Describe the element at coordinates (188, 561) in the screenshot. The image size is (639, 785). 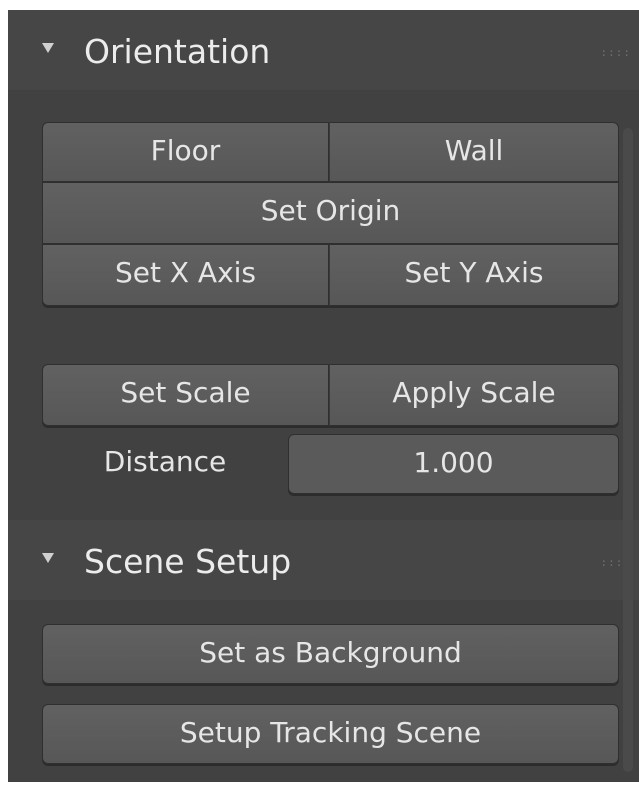
I see `scene-setup-panel-title: Scene Setup` at that location.